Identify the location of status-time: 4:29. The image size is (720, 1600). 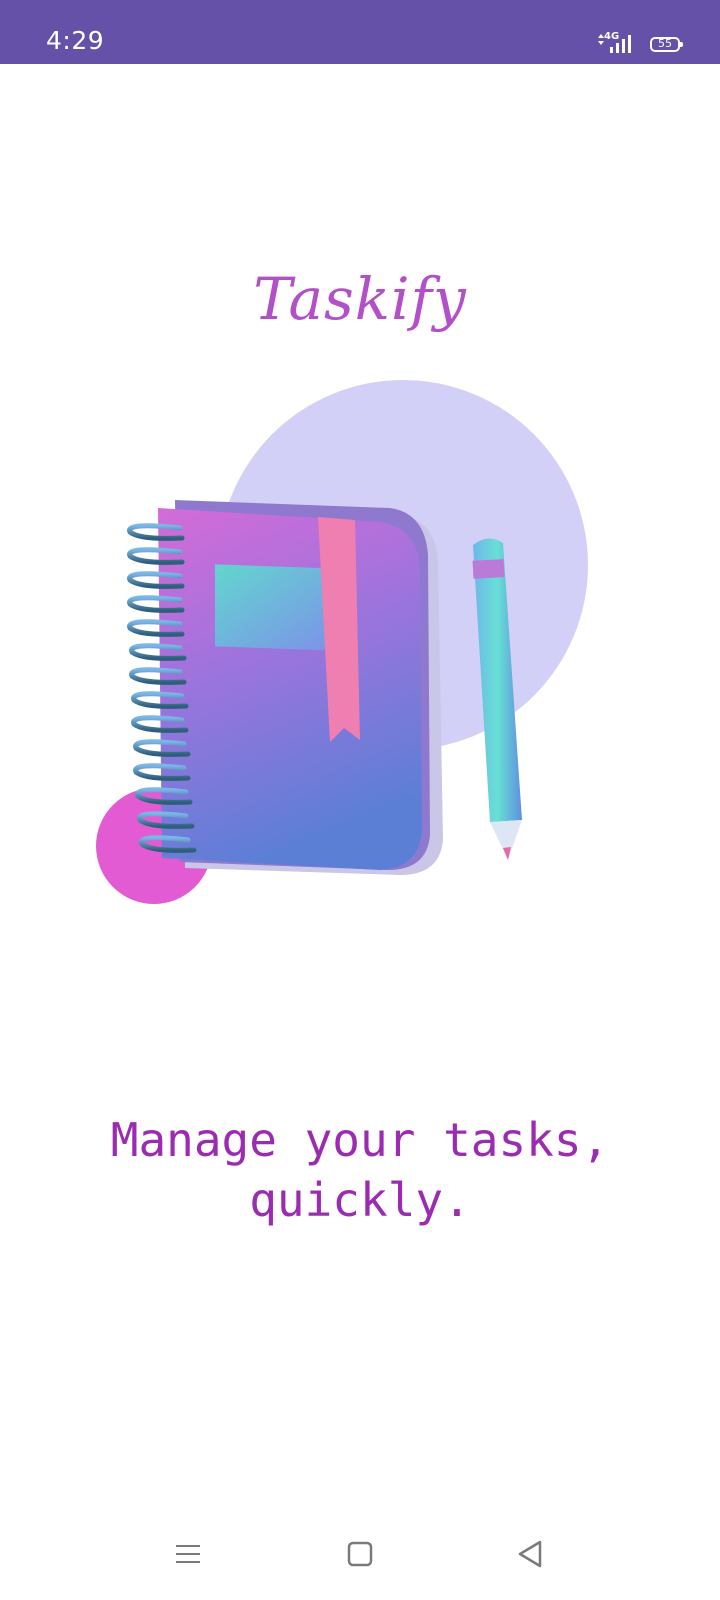
(75, 40).